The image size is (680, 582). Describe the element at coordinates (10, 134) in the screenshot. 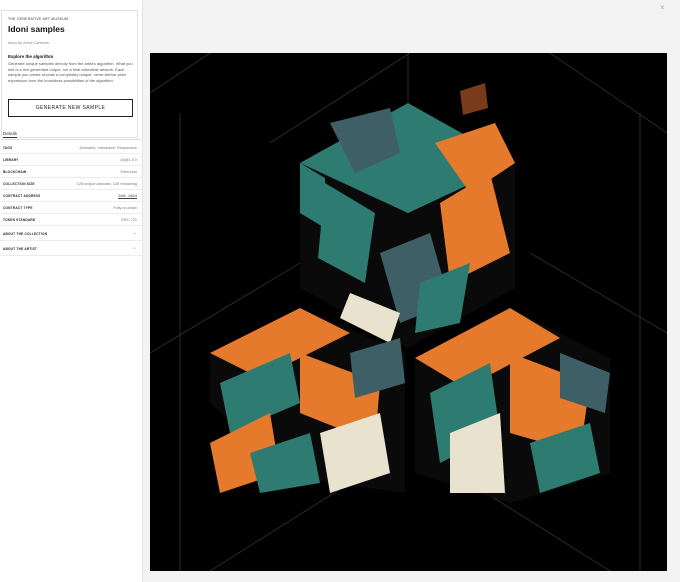

I see `tab-details: Details` at that location.